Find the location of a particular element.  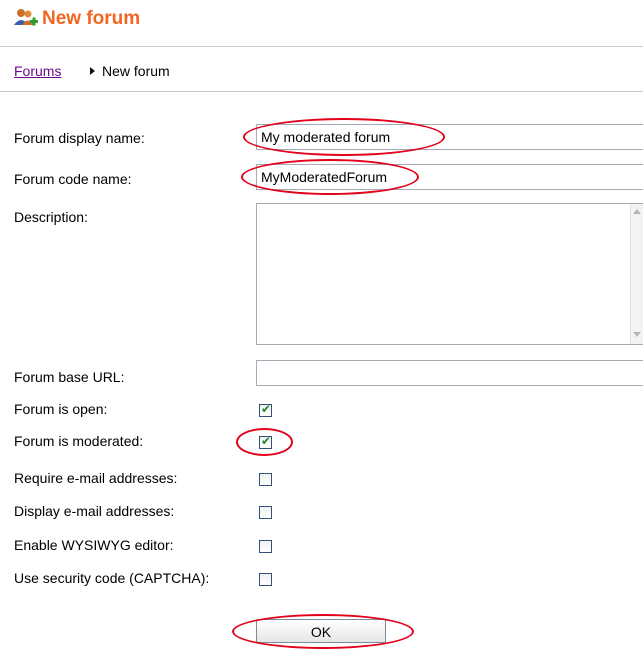

description-scrollbar is located at coordinates (636, 274).